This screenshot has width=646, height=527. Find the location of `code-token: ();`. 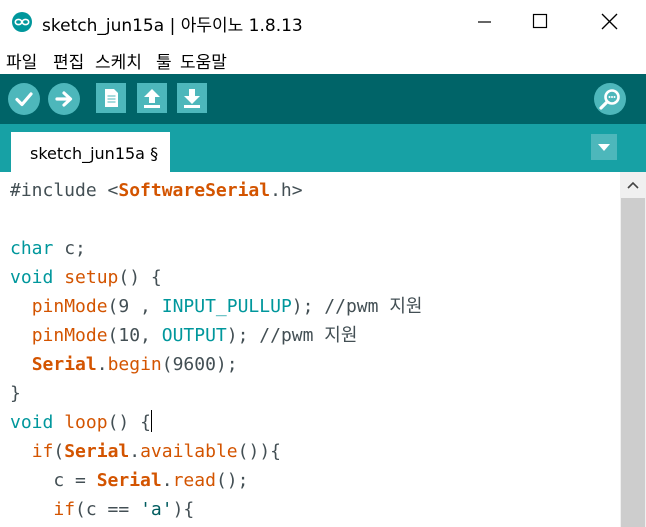

code-token: (); is located at coordinates (232, 480).